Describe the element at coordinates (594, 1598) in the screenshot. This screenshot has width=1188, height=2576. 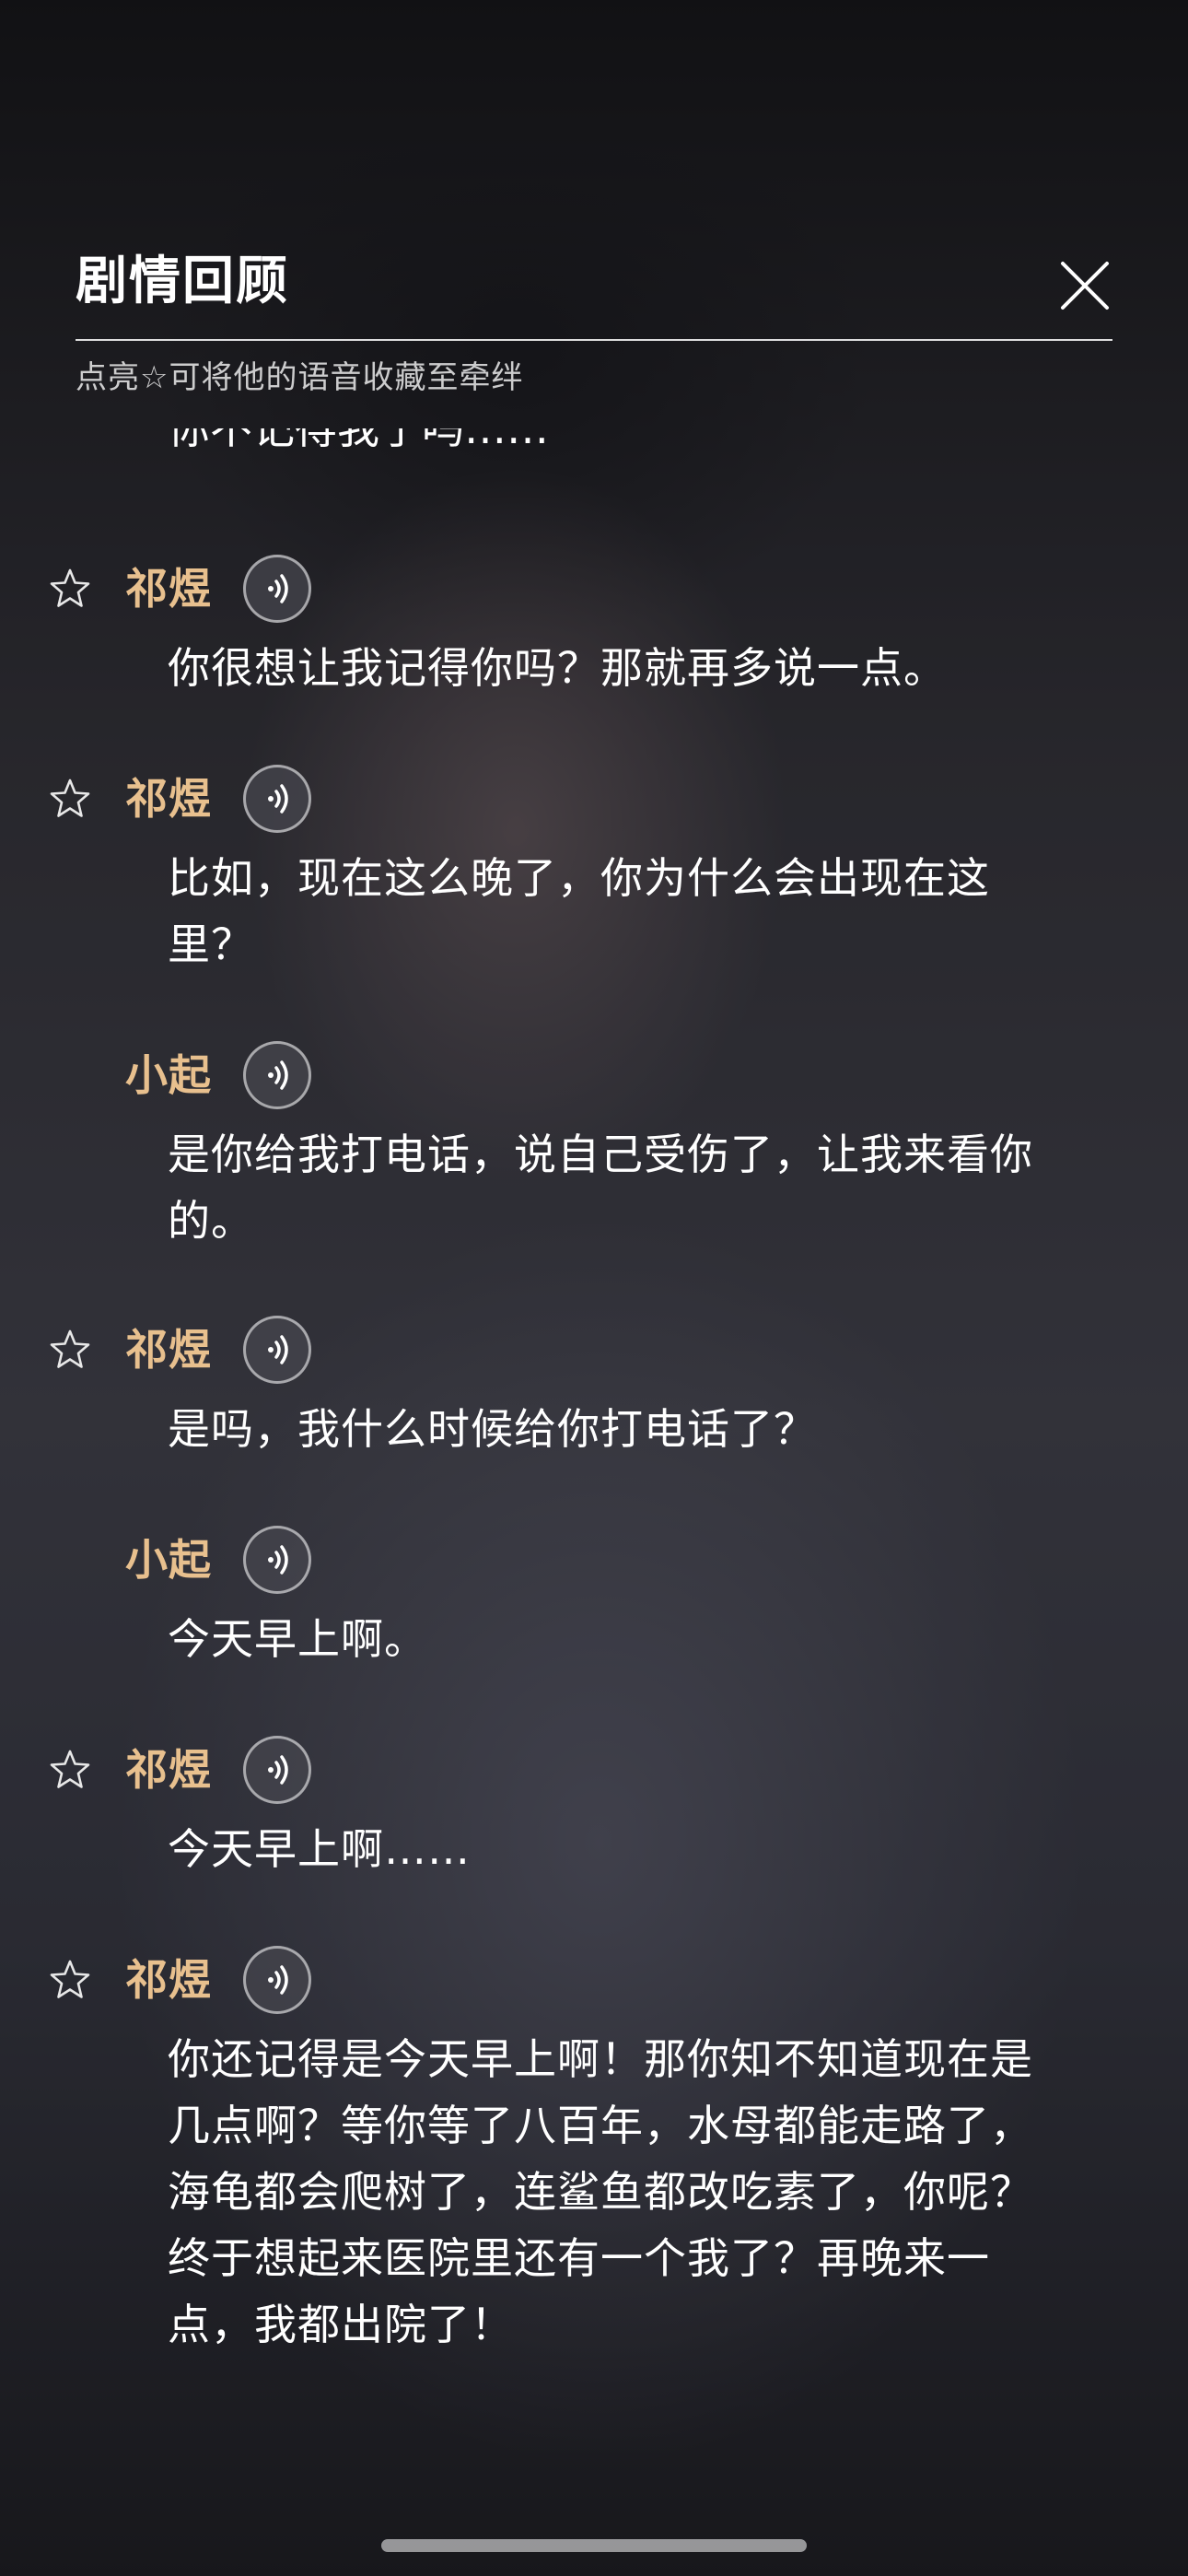
I see `dialogue-entry: 小起 今天早上啊。` at that location.